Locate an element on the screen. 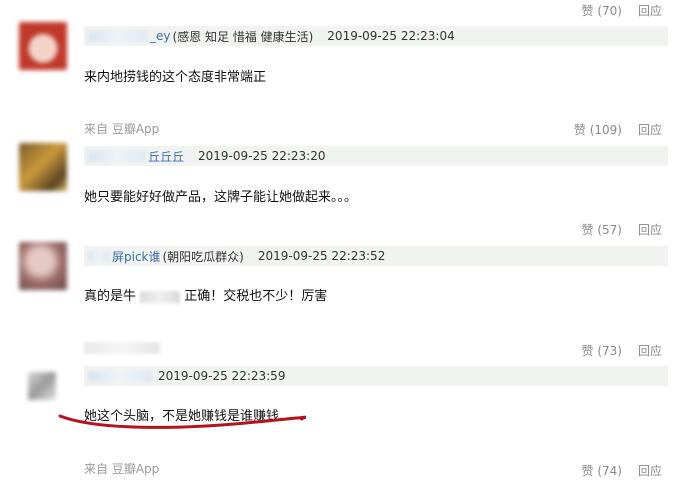  comment-text-end: 正确！交税也不少！厉害 is located at coordinates (256, 296).